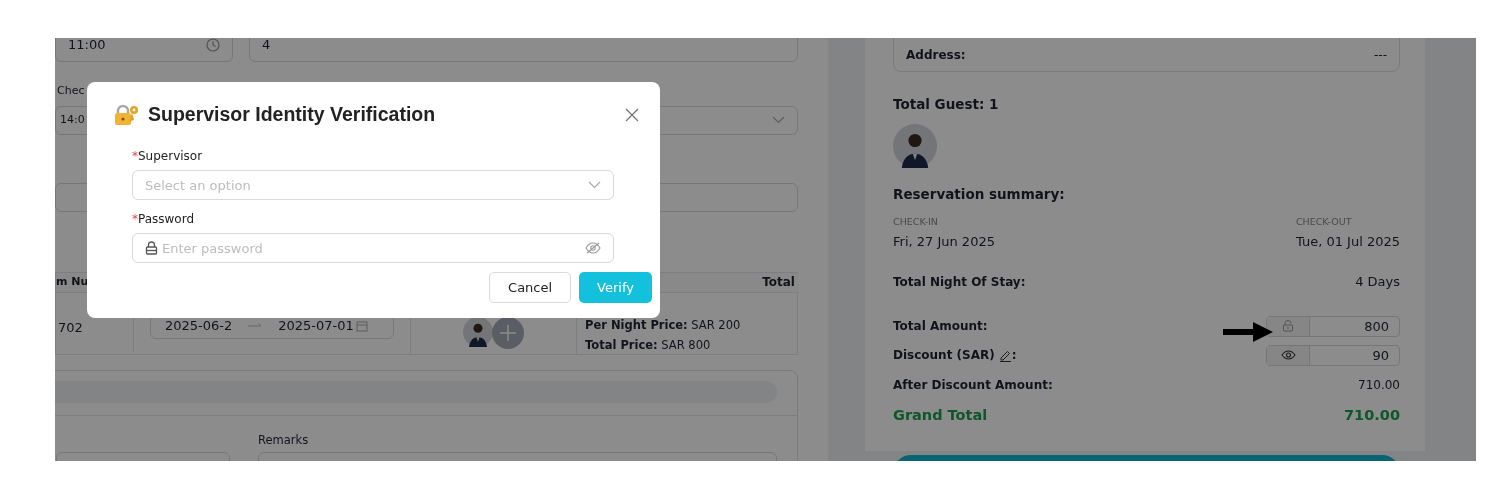 The image size is (1500, 500). What do you see at coordinates (632, 114) in the screenshot?
I see `close-button` at bounding box center [632, 114].